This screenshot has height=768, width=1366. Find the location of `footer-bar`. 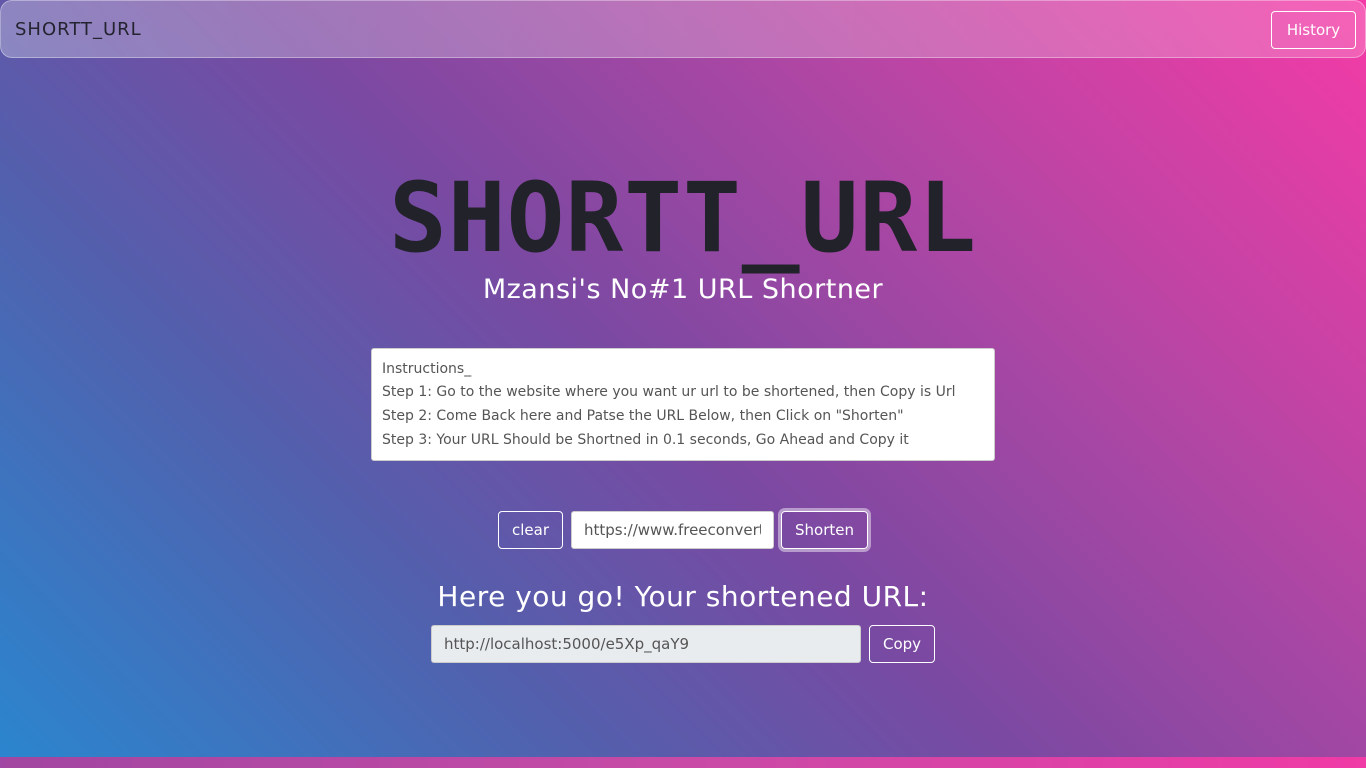

footer-bar is located at coordinates (683, 762).